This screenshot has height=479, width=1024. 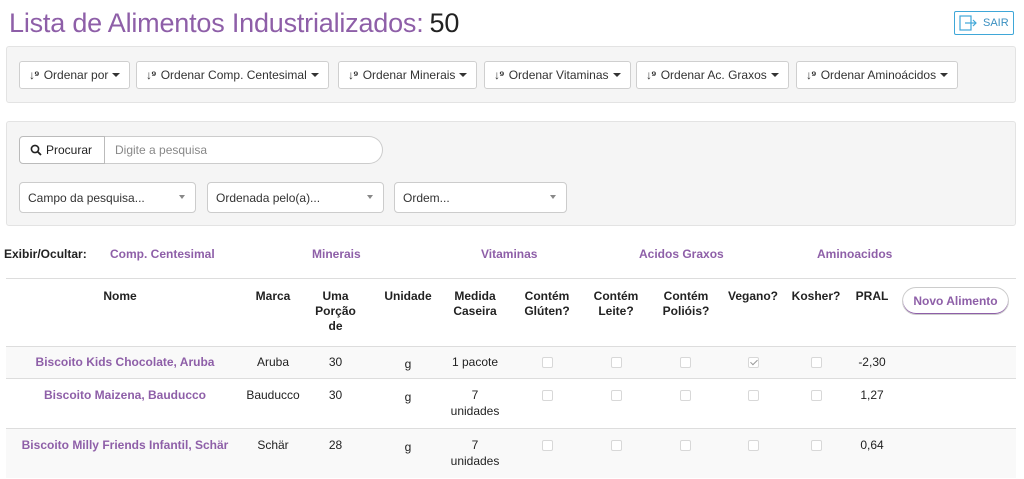 I want to click on logout-label: SAIR, so click(x=996, y=23).